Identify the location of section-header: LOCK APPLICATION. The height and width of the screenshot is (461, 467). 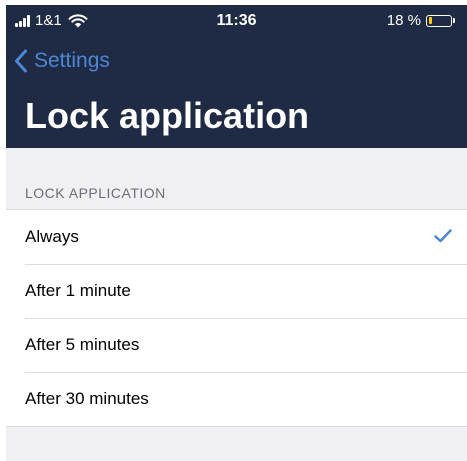
(95, 193).